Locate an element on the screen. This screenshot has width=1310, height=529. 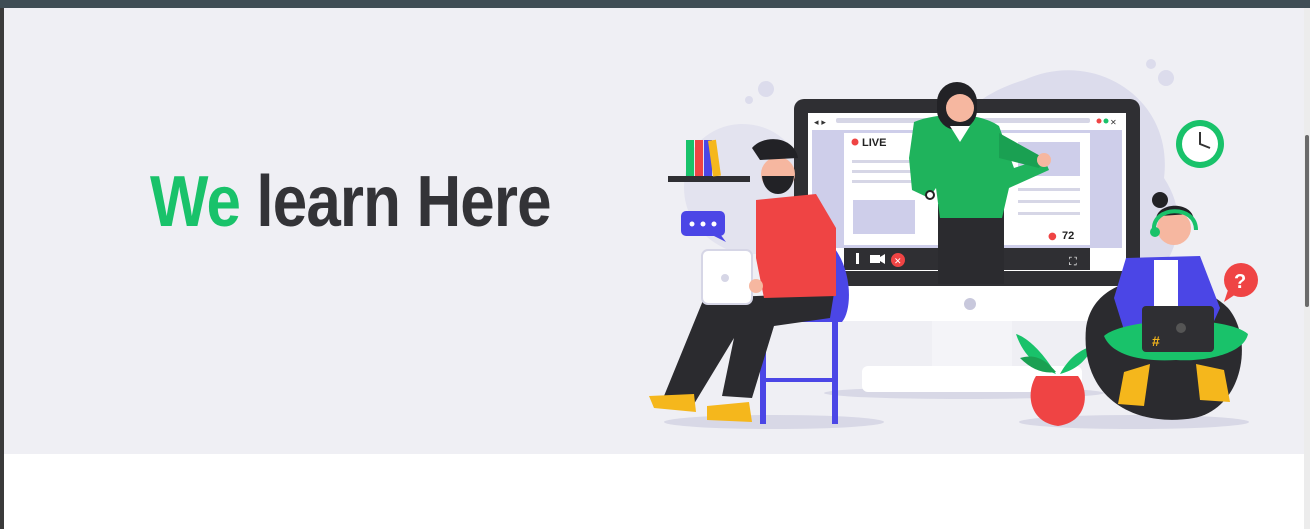
browser-nav-icon: ◂ ▸ is located at coordinates (820, 123).